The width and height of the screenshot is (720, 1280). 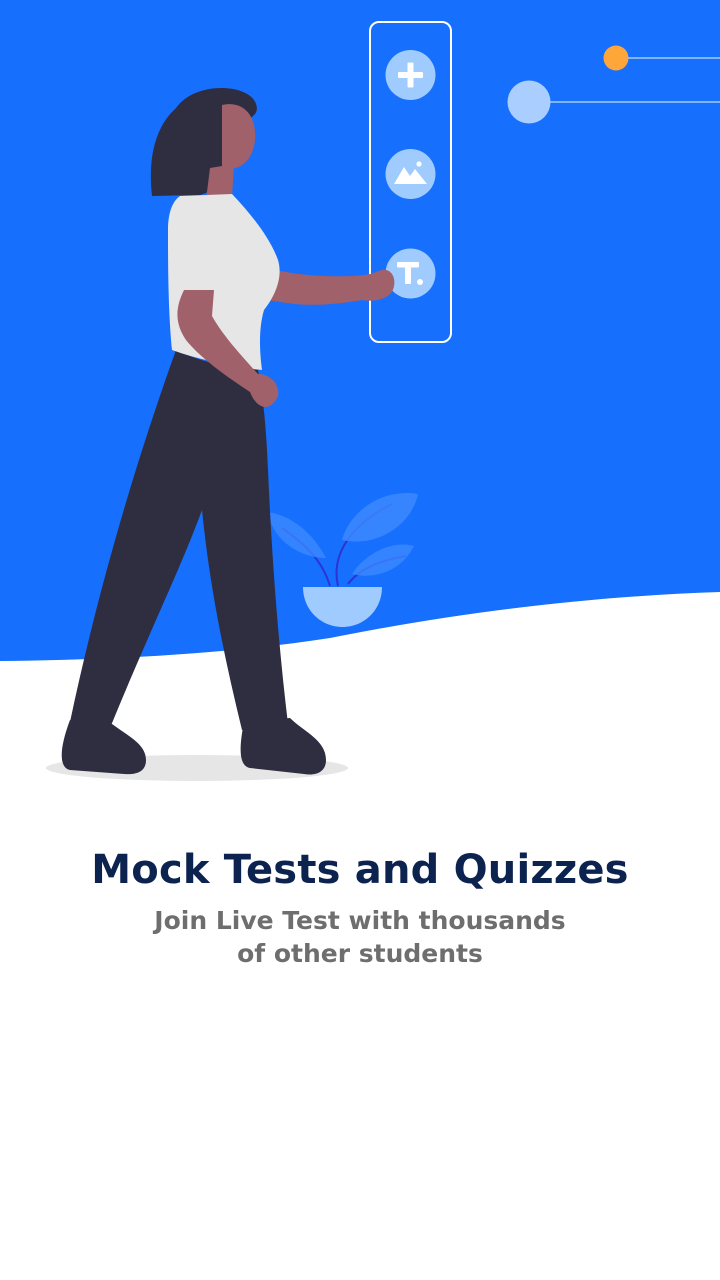 I want to click on image-icon, so click(x=410, y=174).